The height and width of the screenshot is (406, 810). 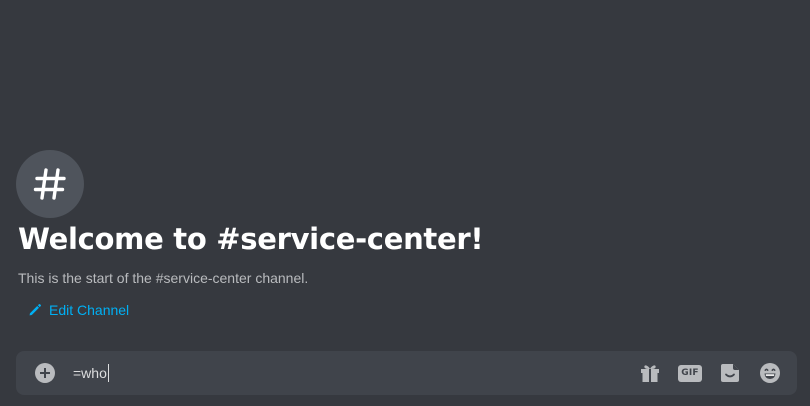 I want to click on edit-channel-link: Edit Channel, so click(x=78, y=310).